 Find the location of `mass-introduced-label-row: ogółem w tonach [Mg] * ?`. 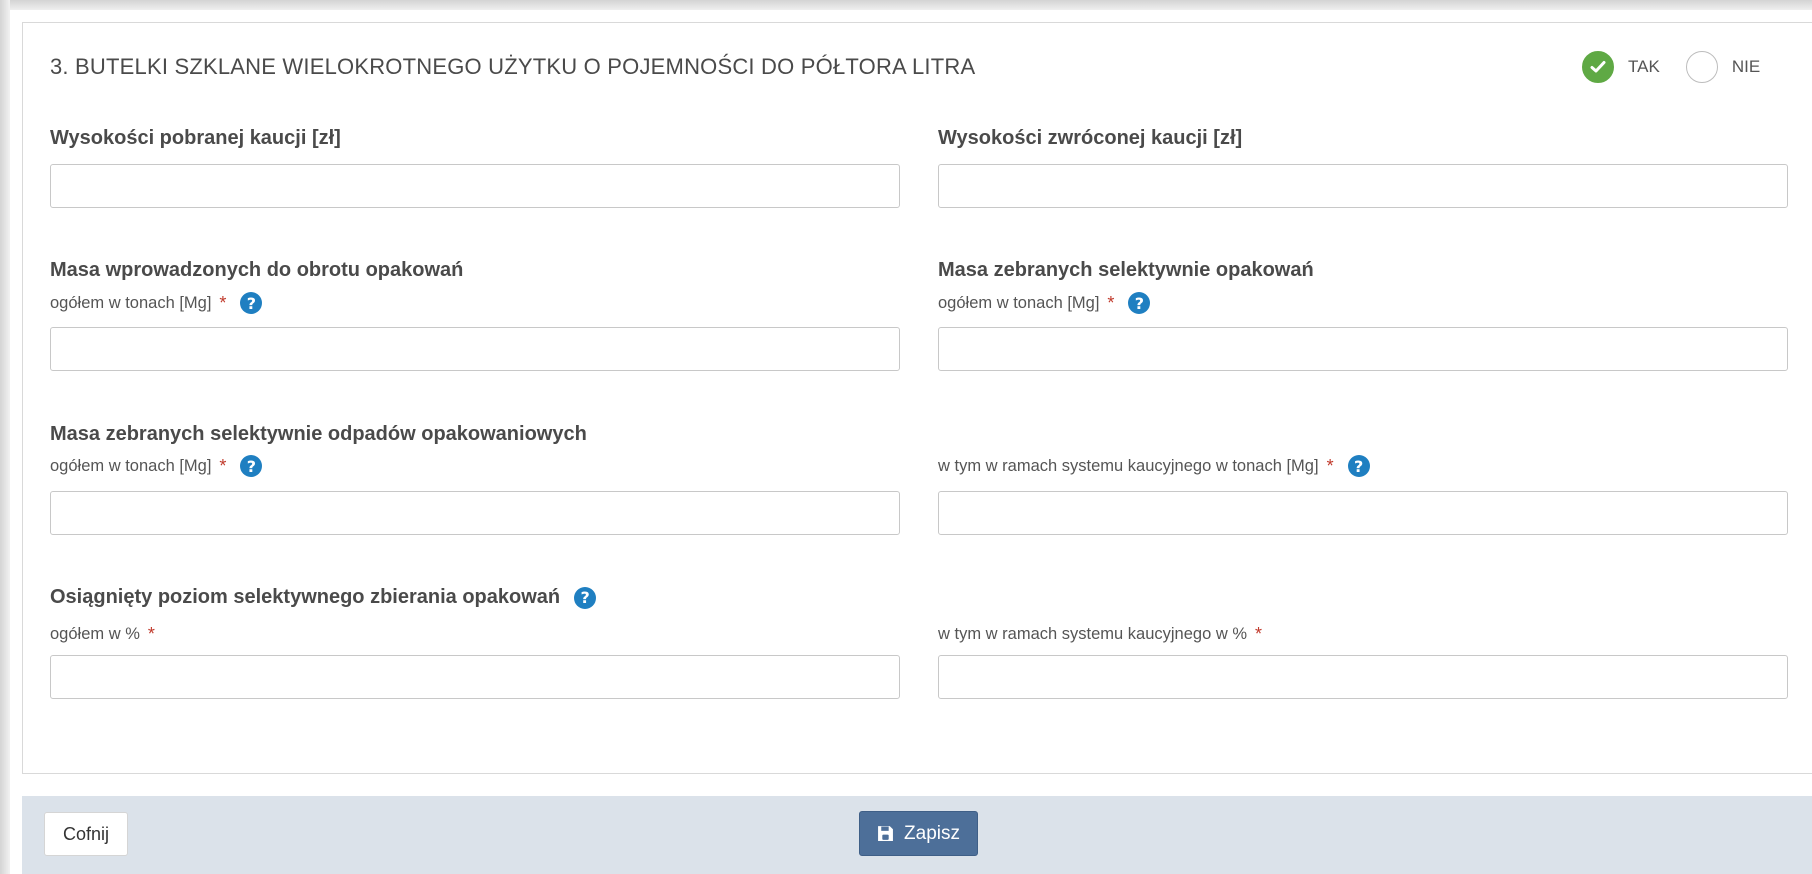

mass-introduced-label-row: ogółem w tonach [Mg] * ? is located at coordinates (156, 303).